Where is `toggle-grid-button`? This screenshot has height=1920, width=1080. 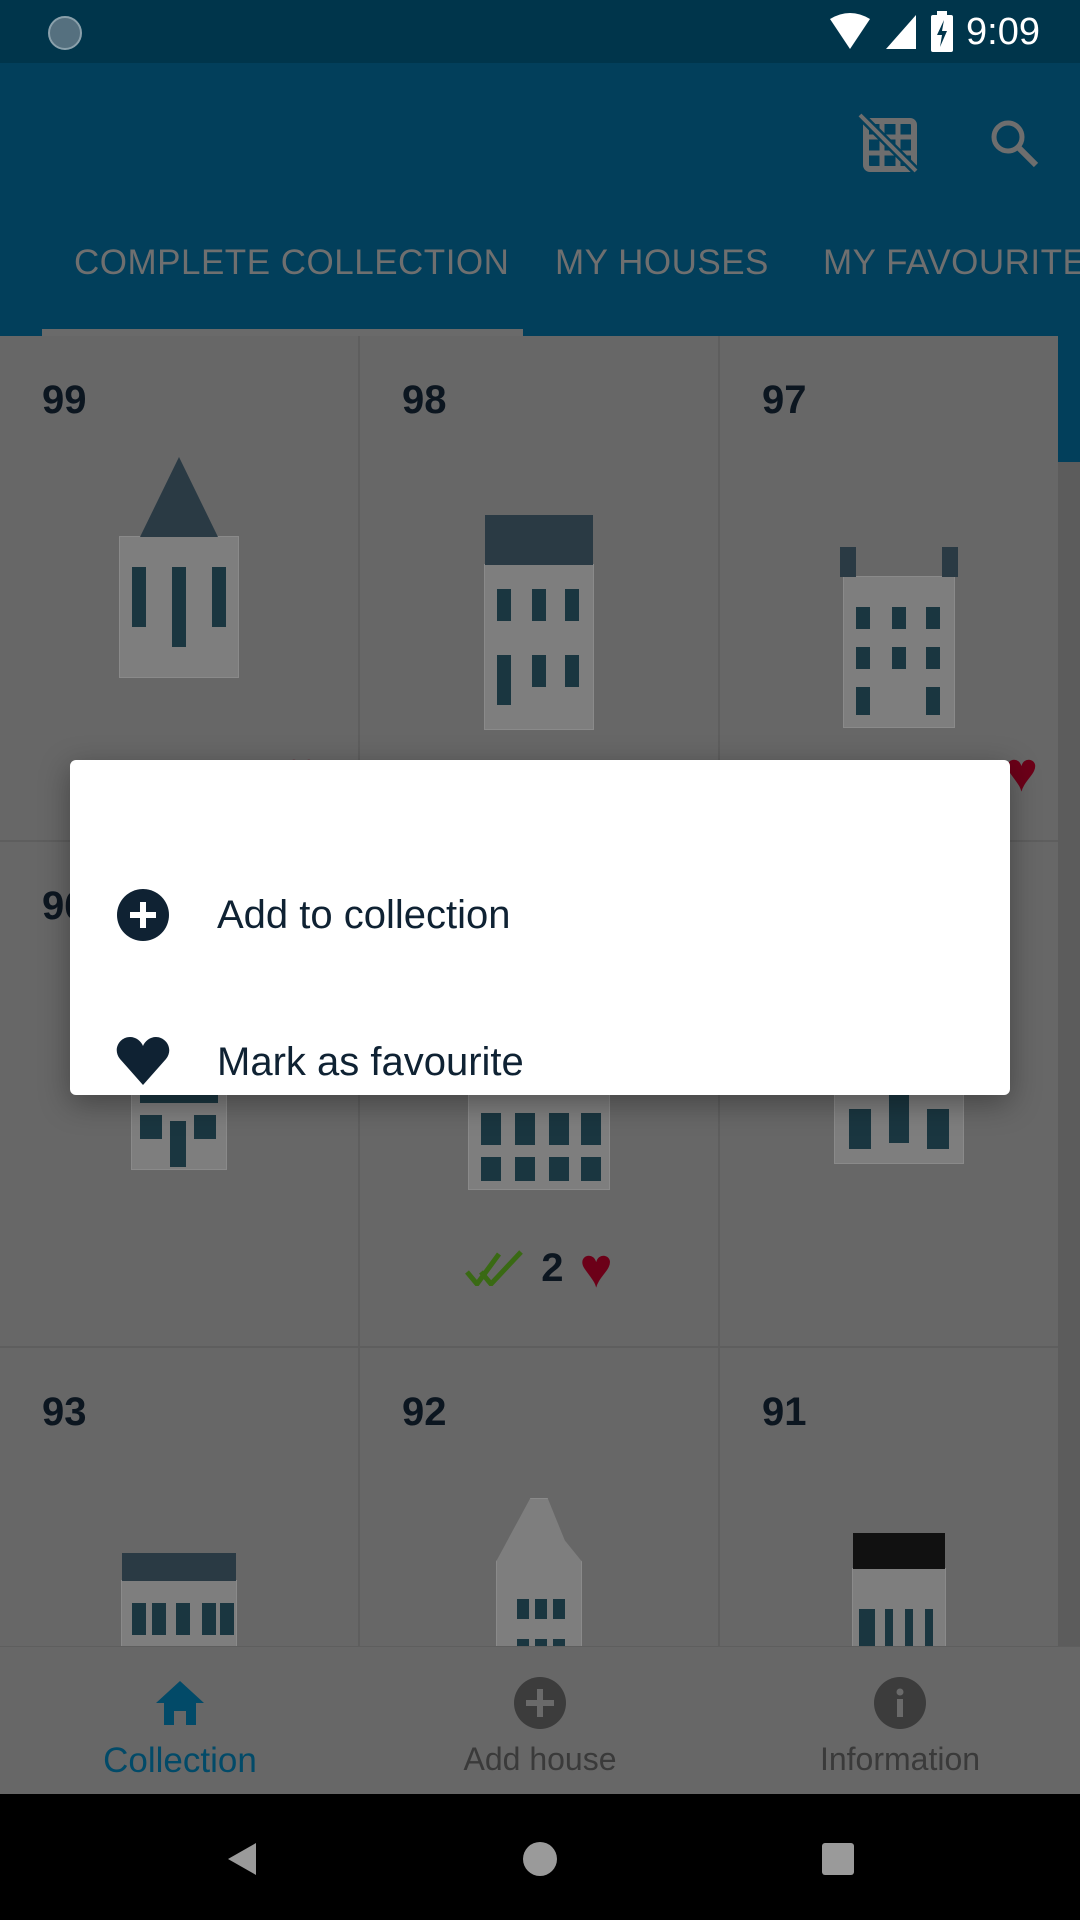 toggle-grid-button is located at coordinates (888, 143).